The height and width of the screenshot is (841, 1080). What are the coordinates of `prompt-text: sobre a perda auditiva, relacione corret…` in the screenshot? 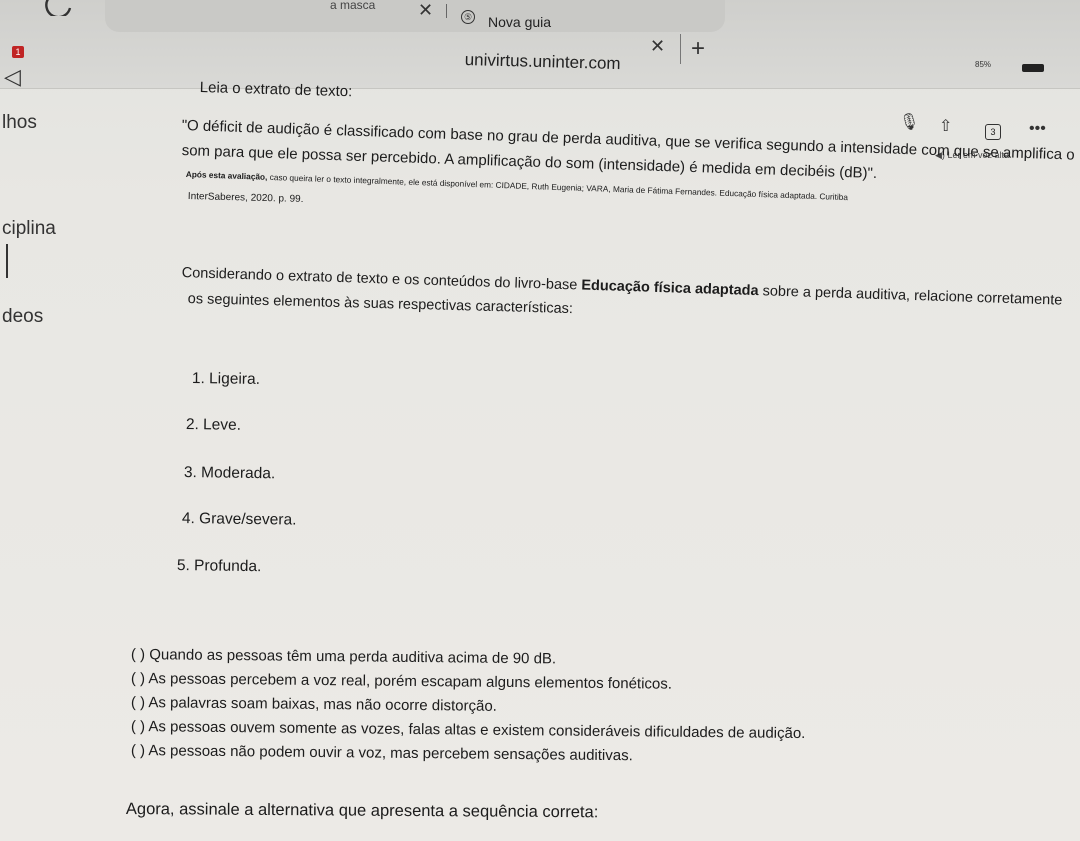 It's located at (910, 296).